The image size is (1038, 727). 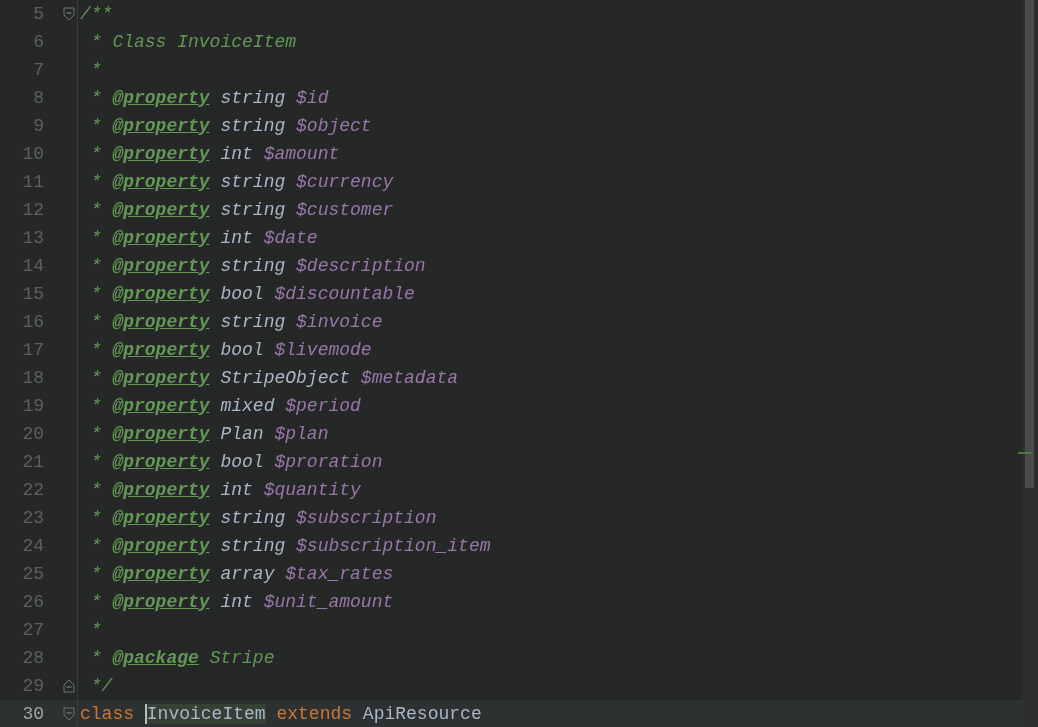 I want to click on line-number: 17, so click(x=32, y=350).